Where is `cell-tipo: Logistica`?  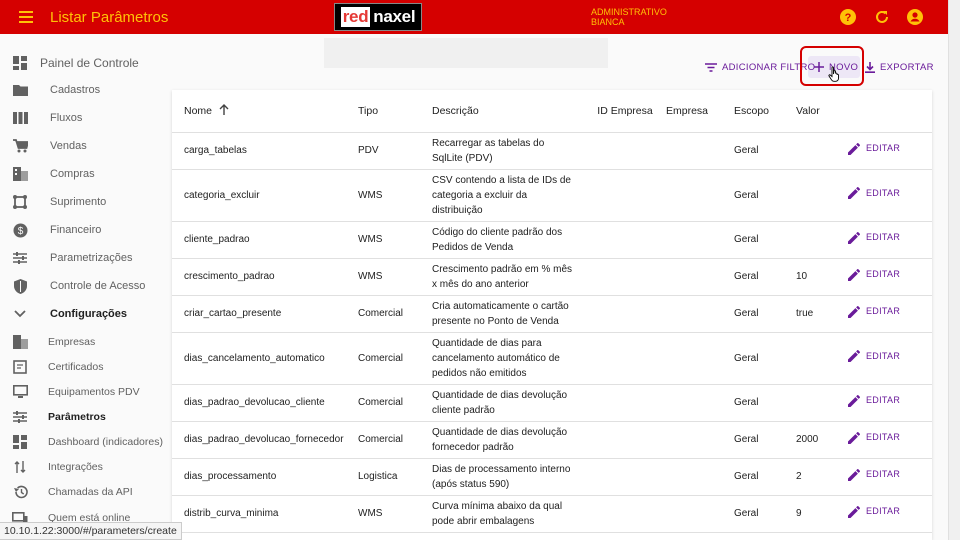 cell-tipo: Logistica is located at coordinates (395, 477).